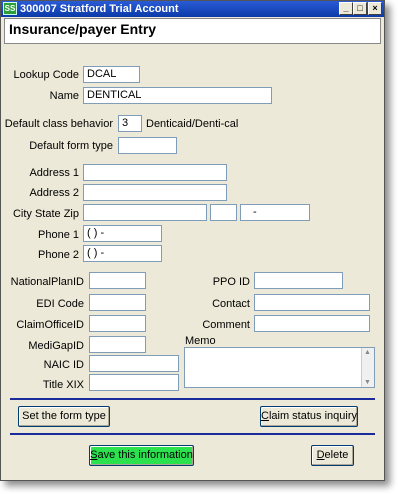 The width and height of the screenshot is (398, 494). I want to click on phone1-field: ( ) -, so click(122, 233).